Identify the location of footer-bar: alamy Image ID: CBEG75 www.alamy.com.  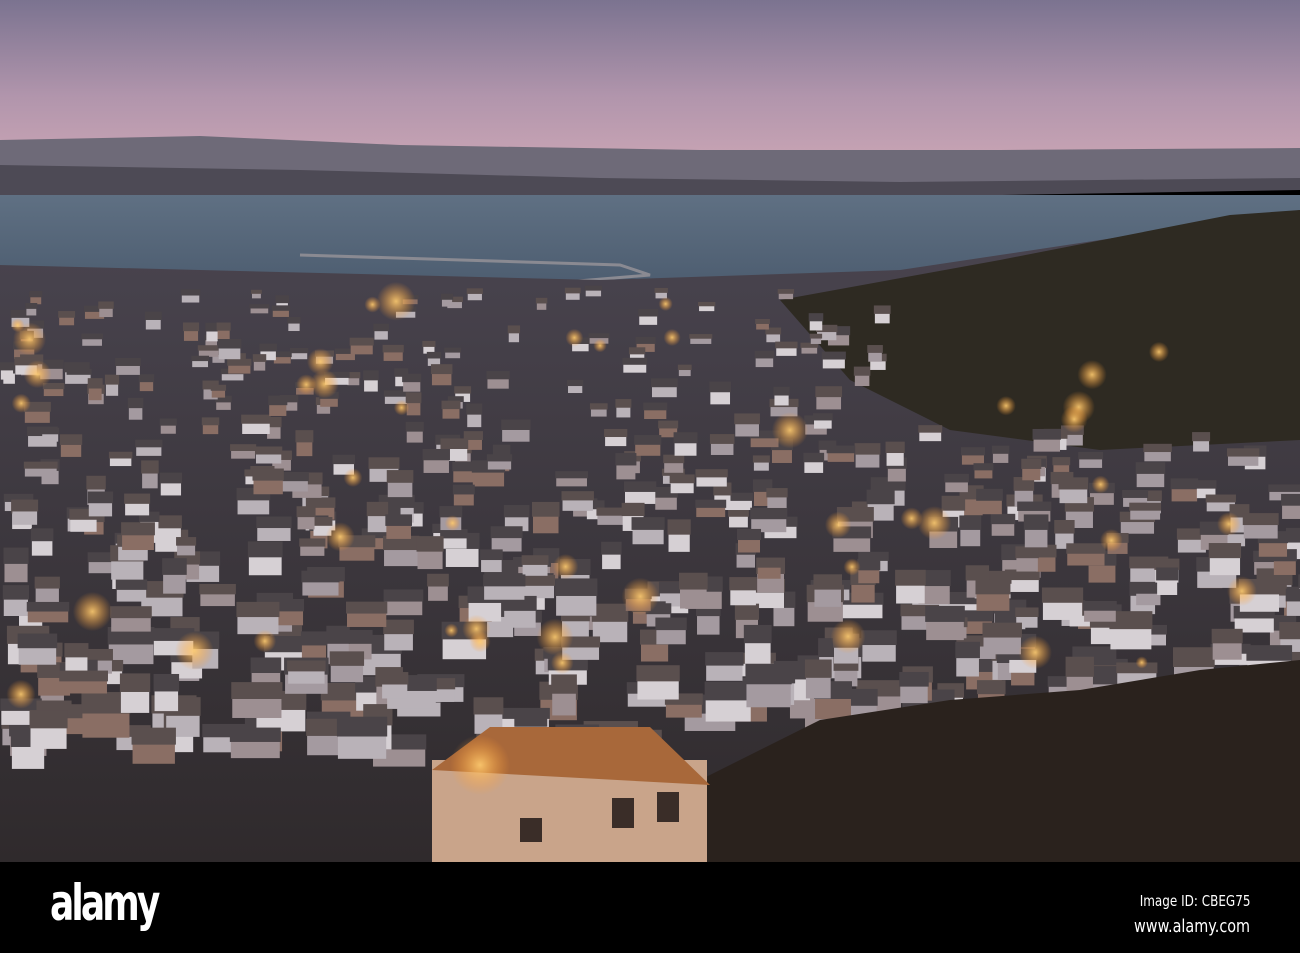
(650, 907).